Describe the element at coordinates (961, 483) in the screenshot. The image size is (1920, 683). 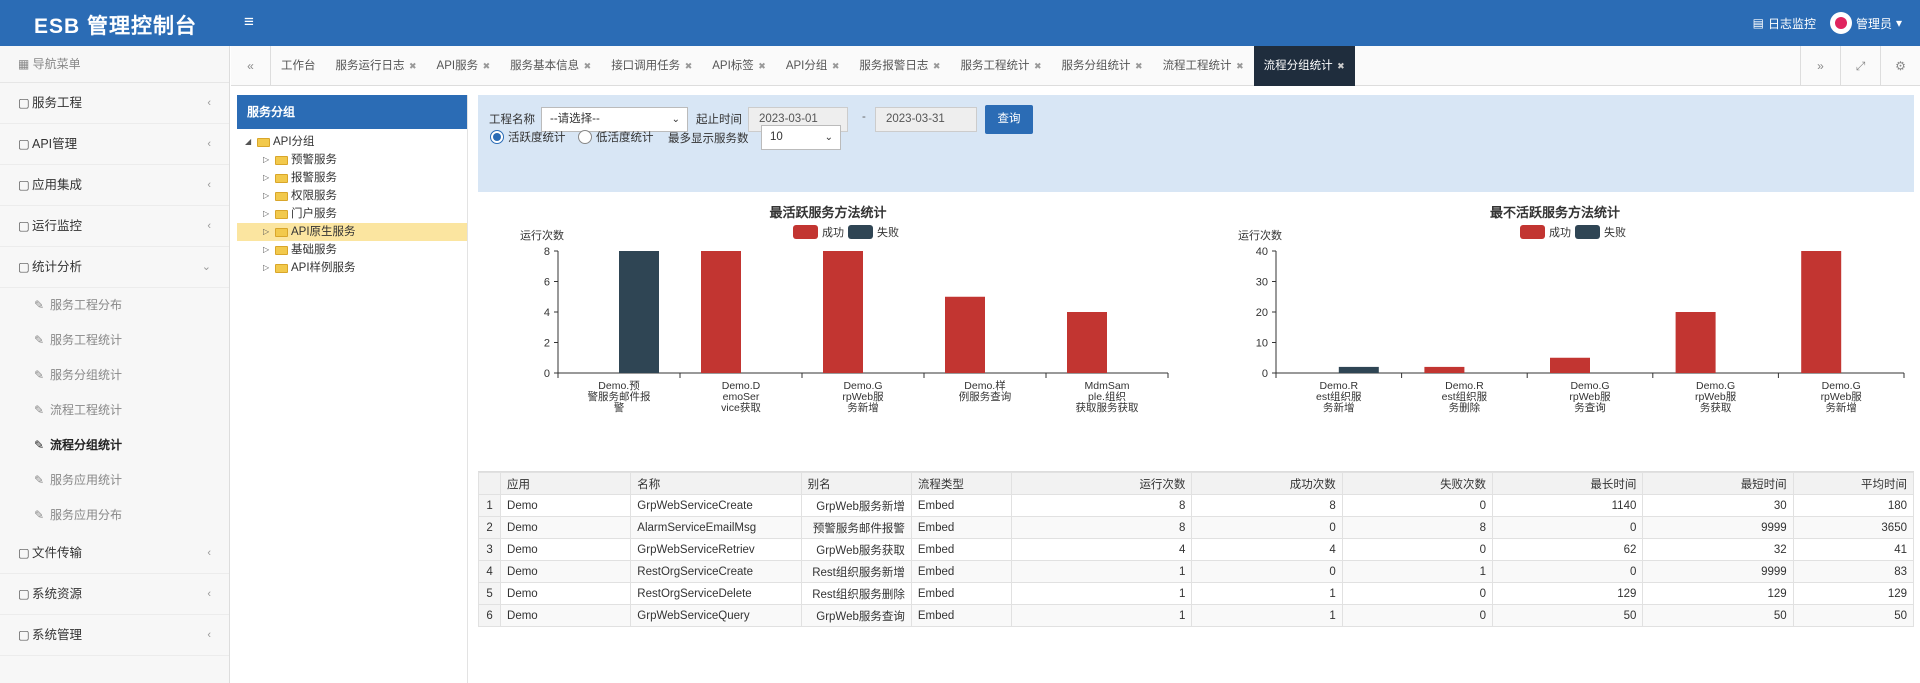
I see `column-header: 流程类型` at that location.